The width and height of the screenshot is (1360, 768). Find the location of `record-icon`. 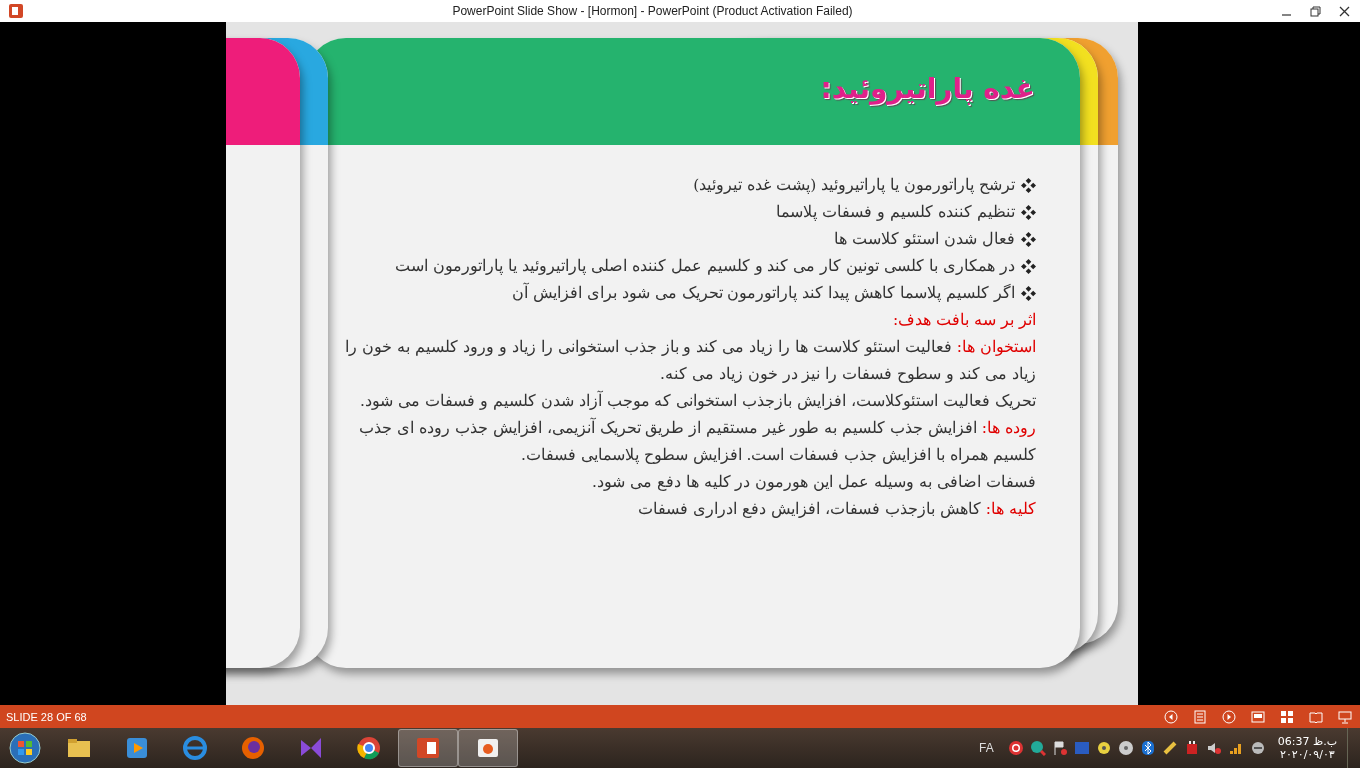

record-icon is located at coordinates (1015, 748).